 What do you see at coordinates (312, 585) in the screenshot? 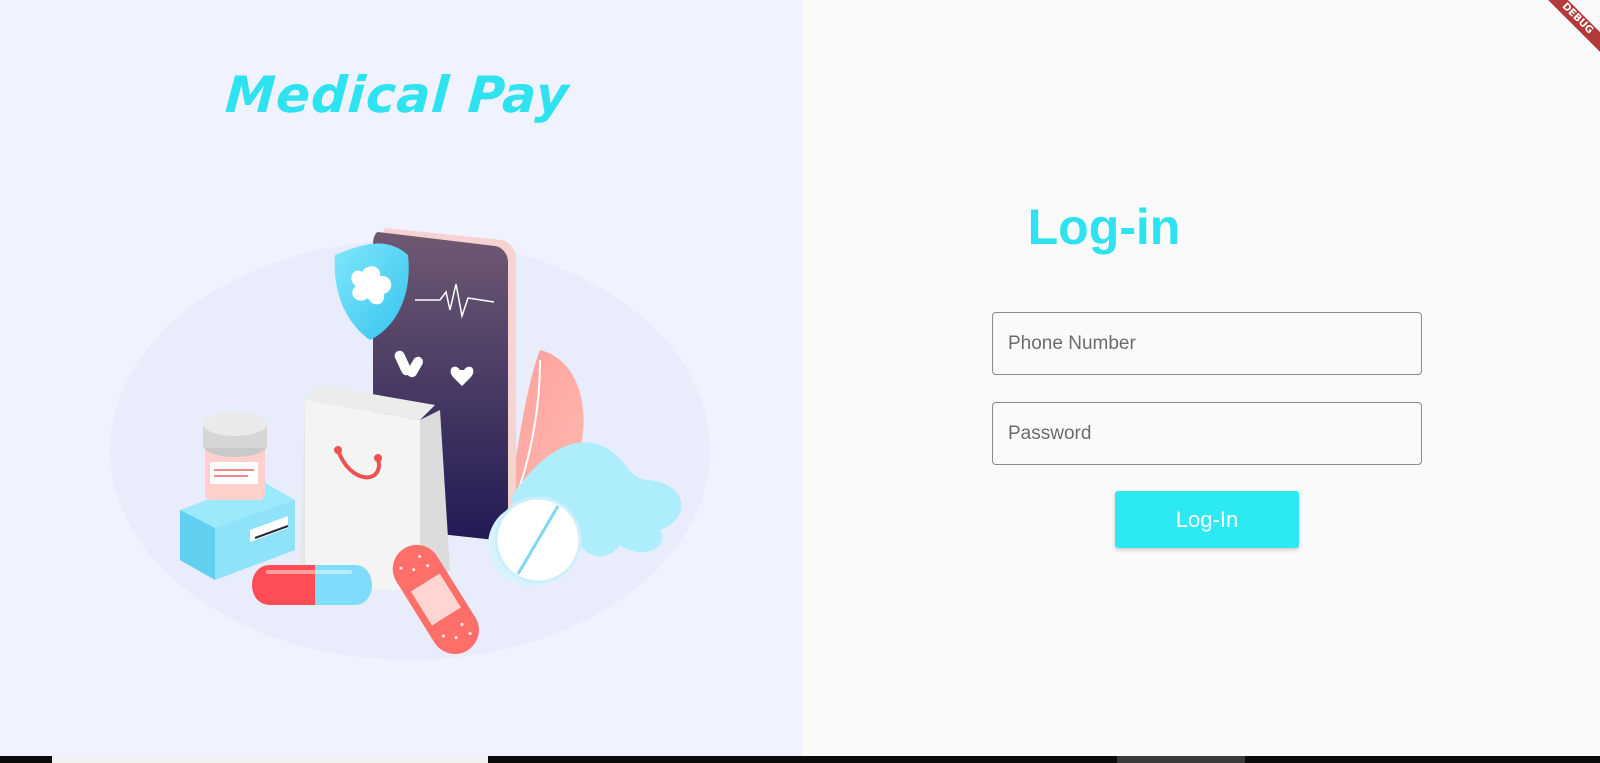
I see `capsule-graphic` at bounding box center [312, 585].